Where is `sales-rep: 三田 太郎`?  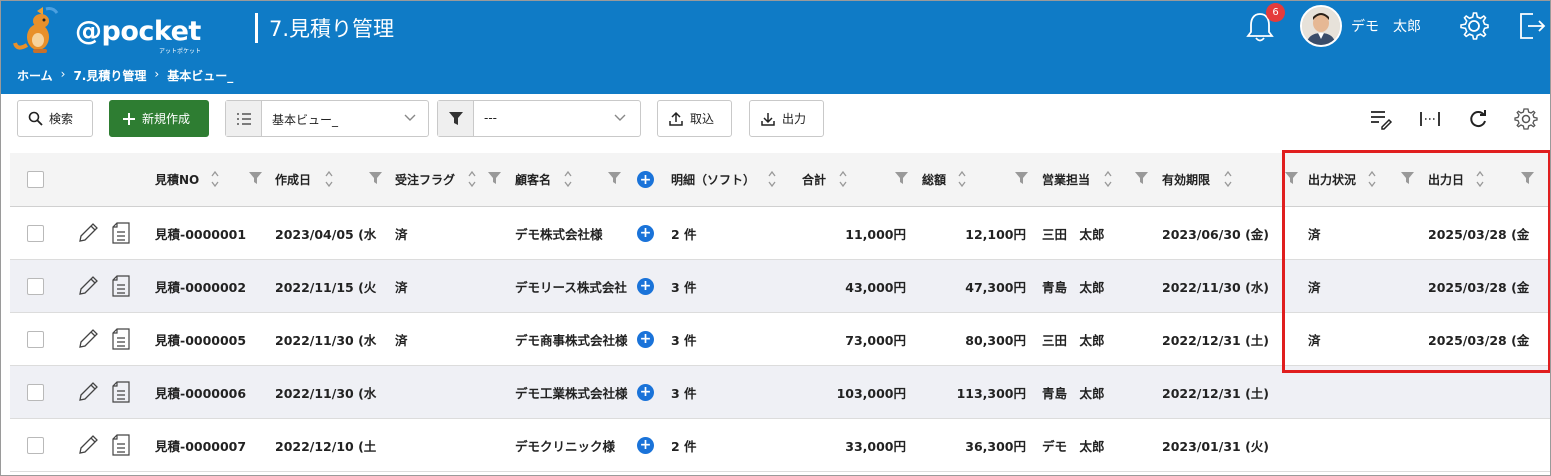
sales-rep: 三田 太郎 is located at coordinates (1073, 340).